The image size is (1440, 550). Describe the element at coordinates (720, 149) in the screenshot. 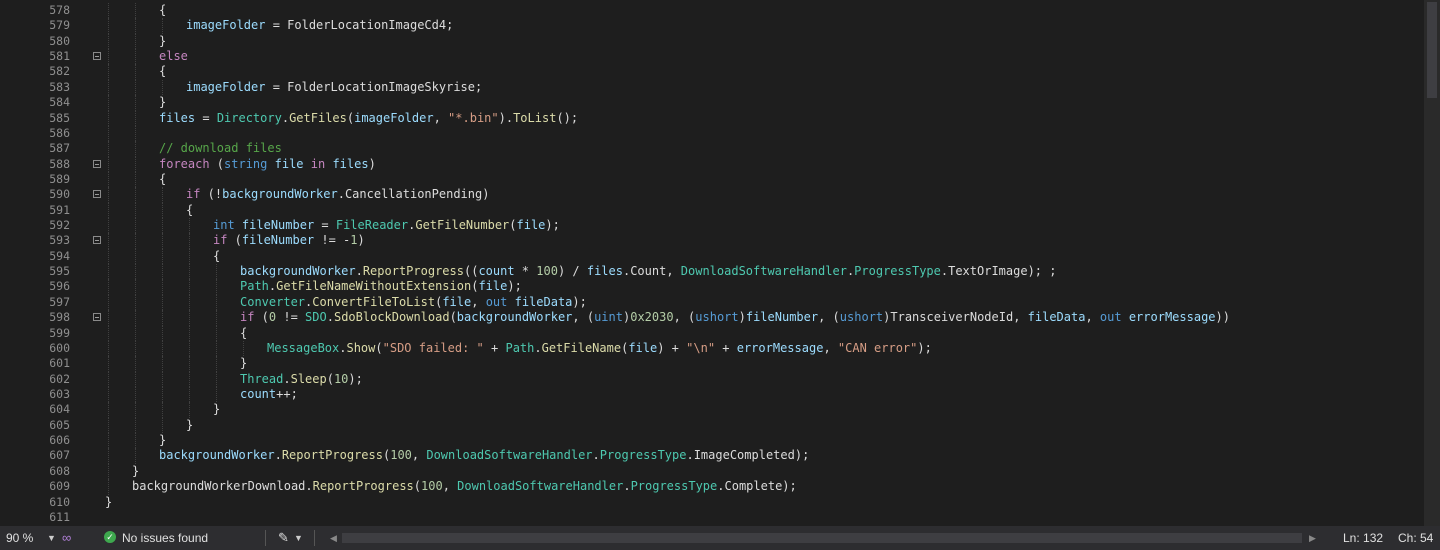

I see `code-line: 587 // download files` at that location.